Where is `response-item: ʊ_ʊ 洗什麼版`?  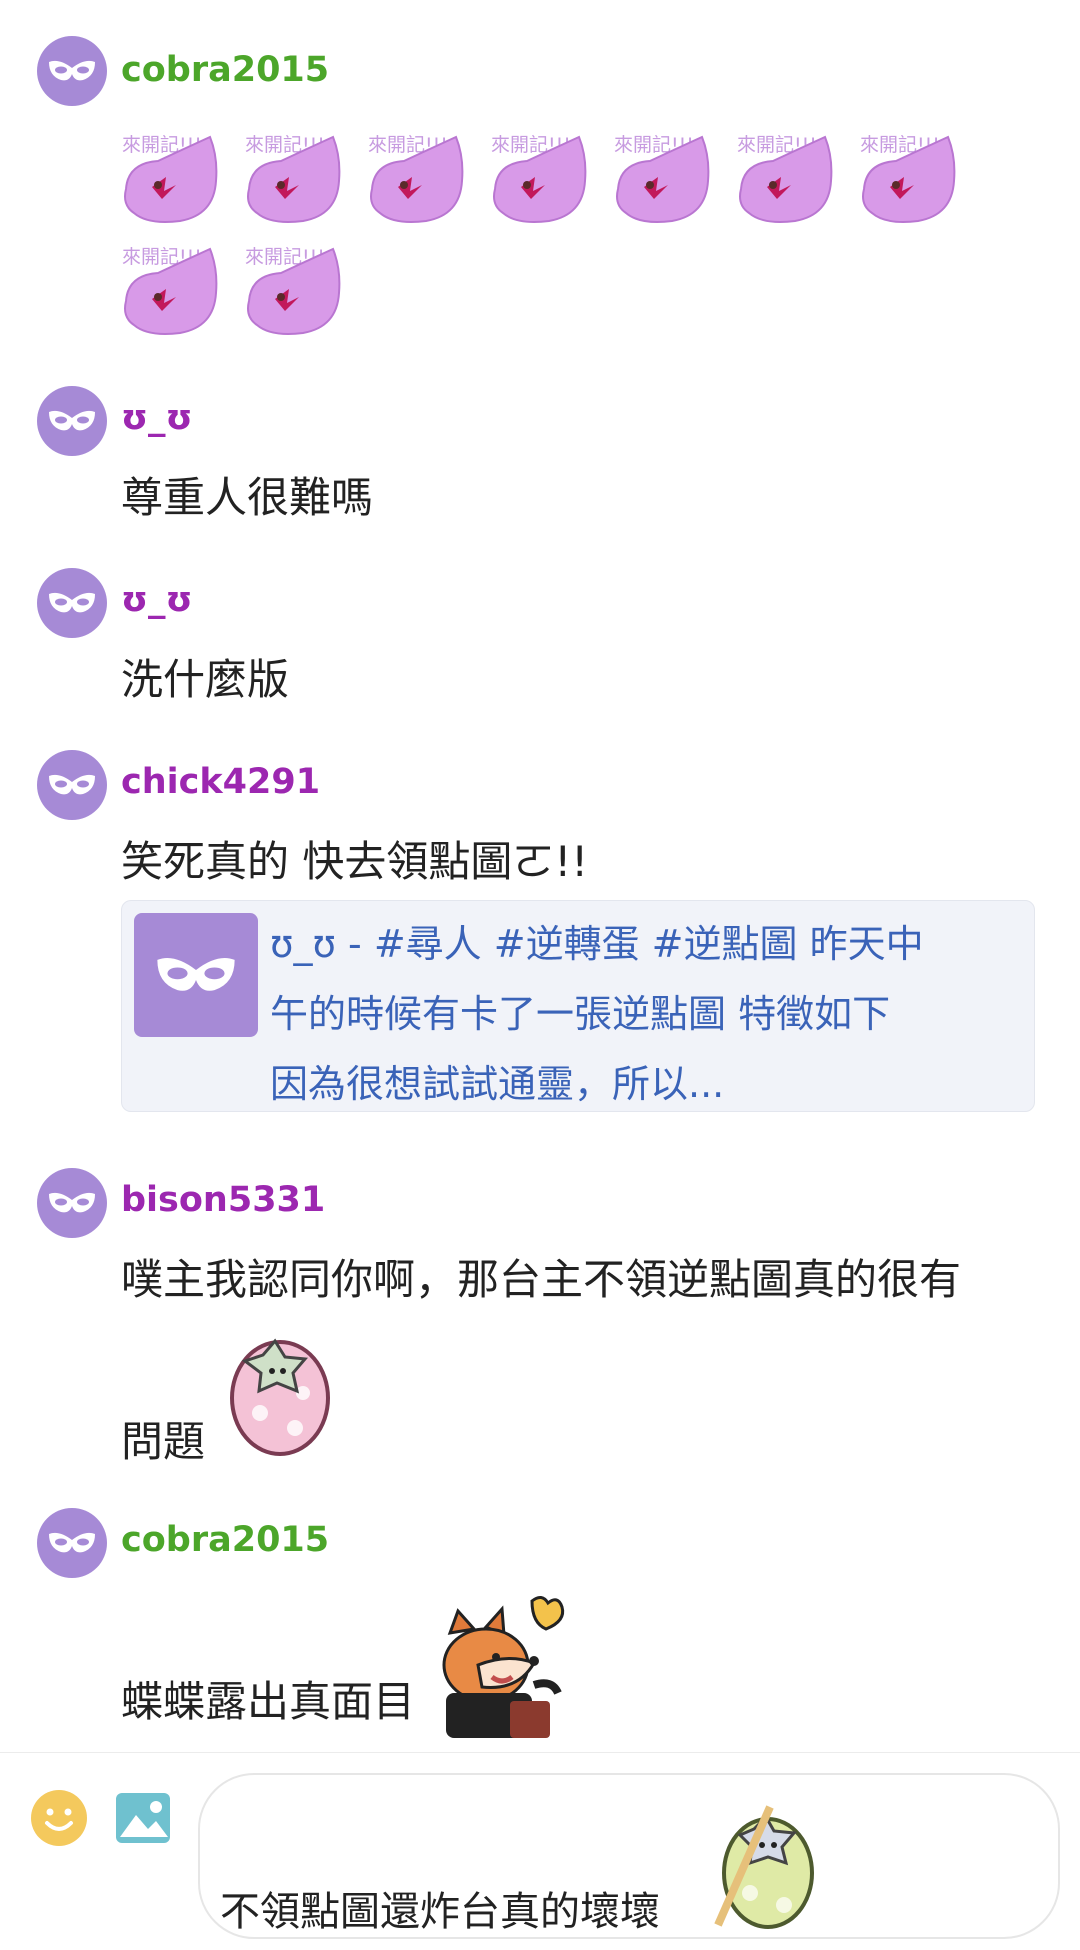 response-item: ʊ_ʊ 洗什麼版 is located at coordinates (540, 638).